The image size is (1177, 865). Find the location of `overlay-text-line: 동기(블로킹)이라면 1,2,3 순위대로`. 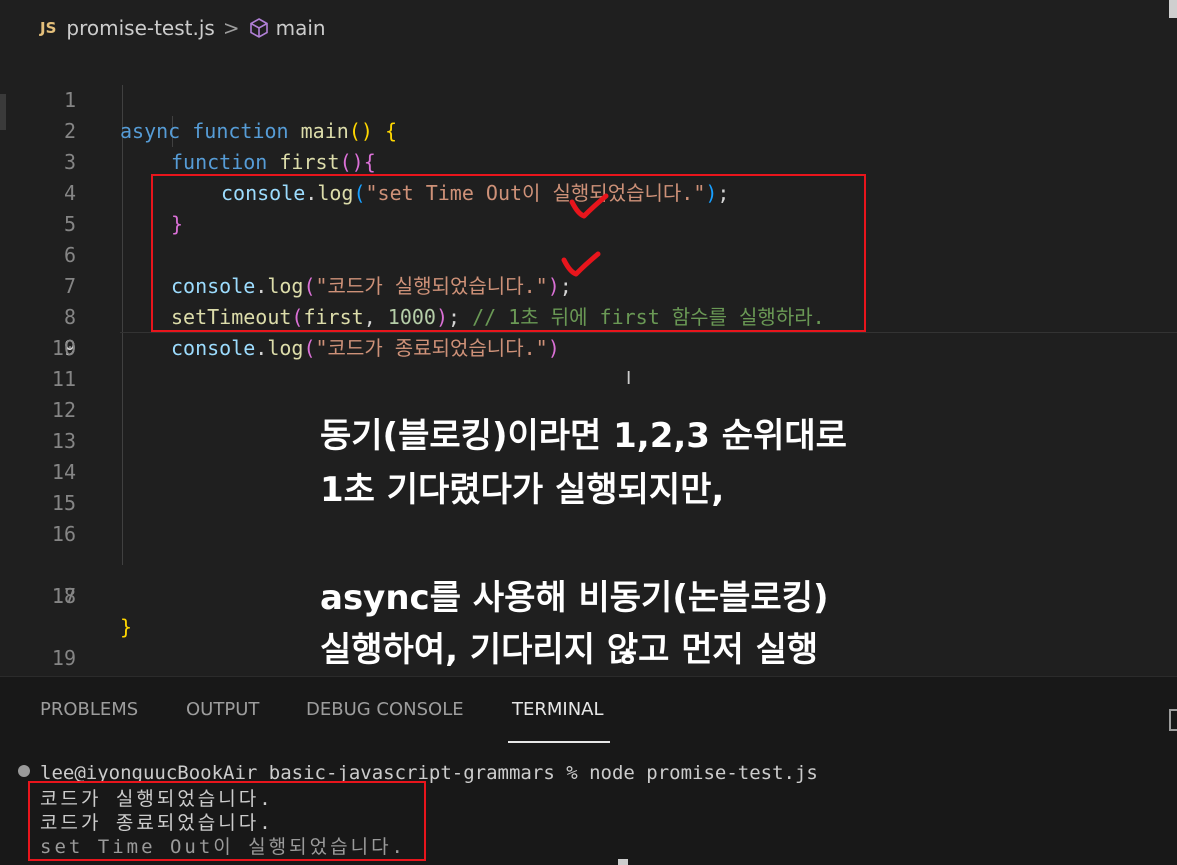

overlay-text-line: 동기(블로킹)이라면 1,2,3 순위대로 is located at coordinates (583, 436).